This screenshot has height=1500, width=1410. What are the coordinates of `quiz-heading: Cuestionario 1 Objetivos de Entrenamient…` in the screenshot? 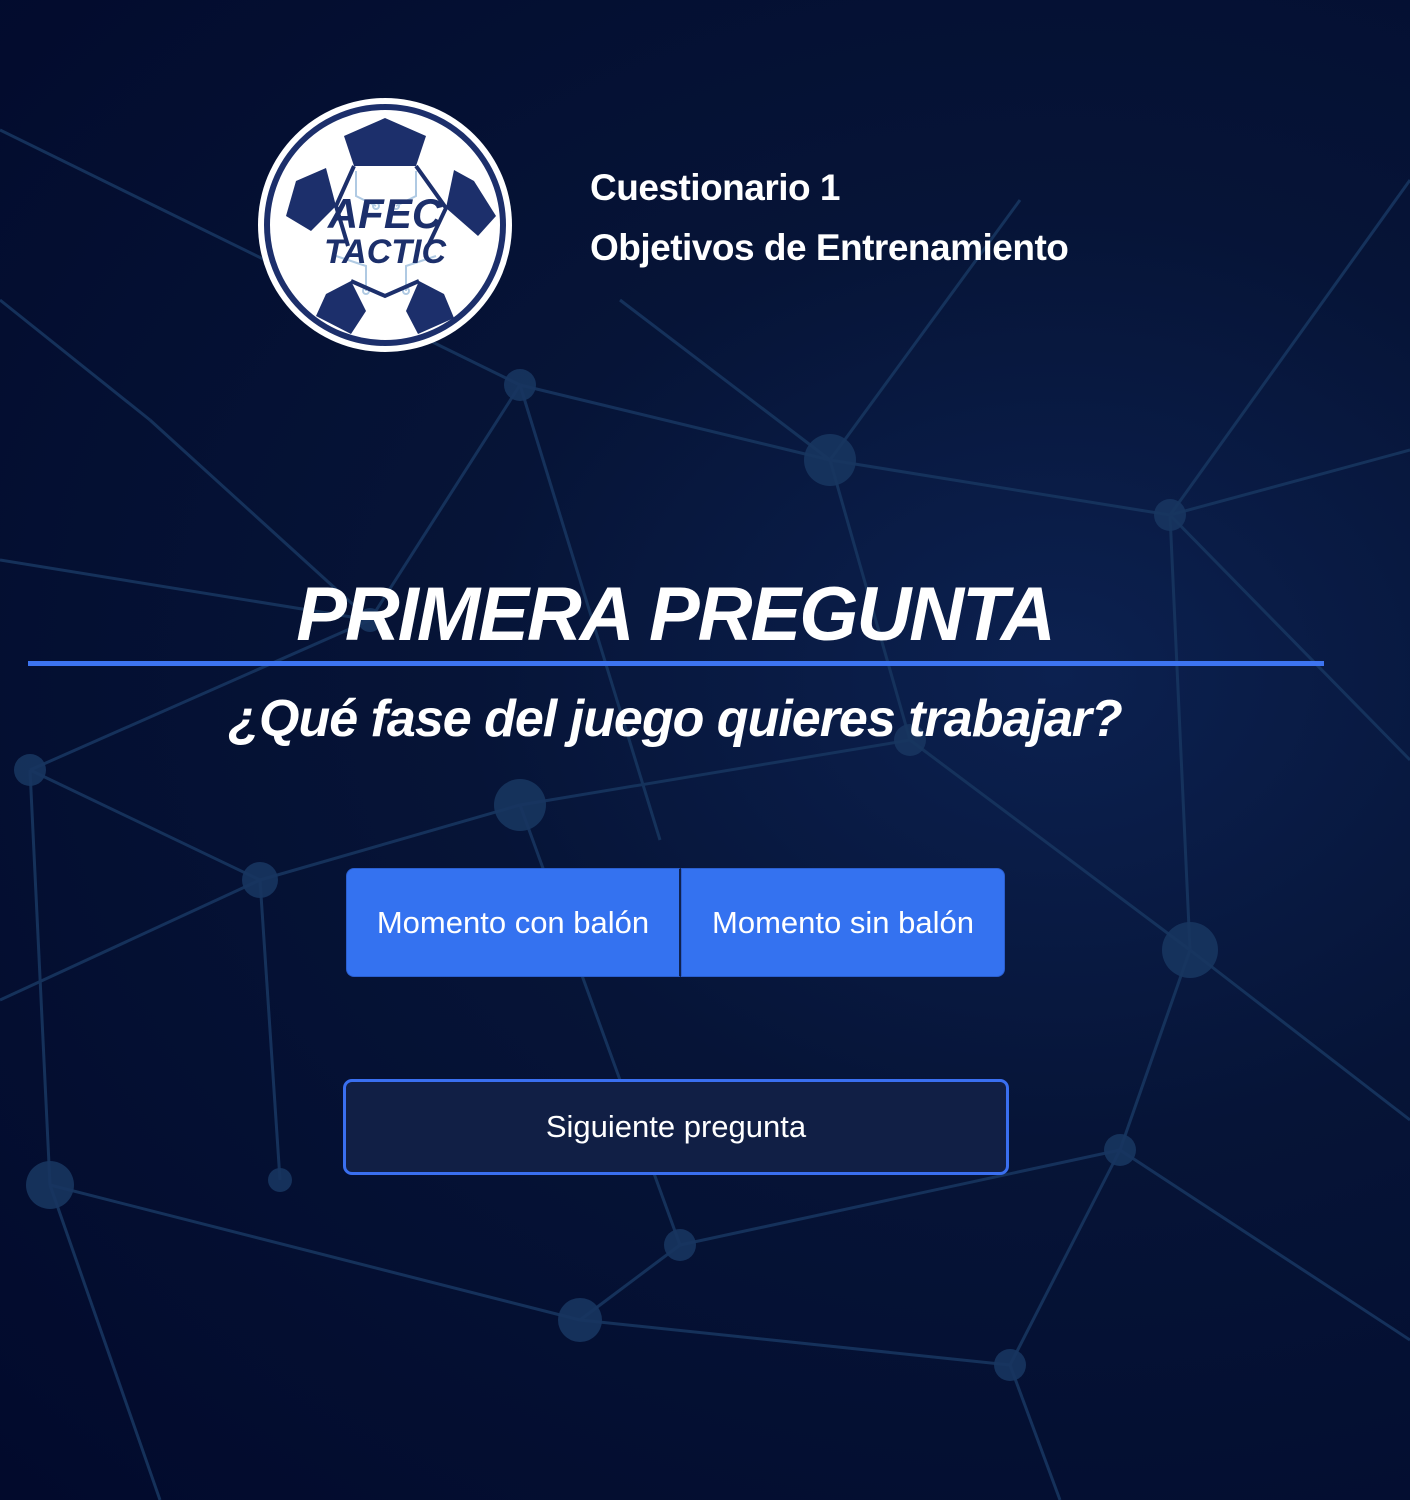 It's located at (829, 218).